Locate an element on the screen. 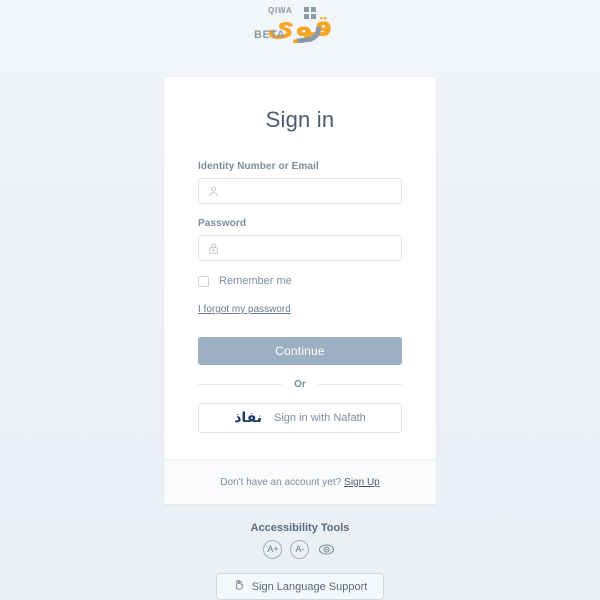 This screenshot has height=600, width=600. password-field-group: Password is located at coordinates (300, 239).